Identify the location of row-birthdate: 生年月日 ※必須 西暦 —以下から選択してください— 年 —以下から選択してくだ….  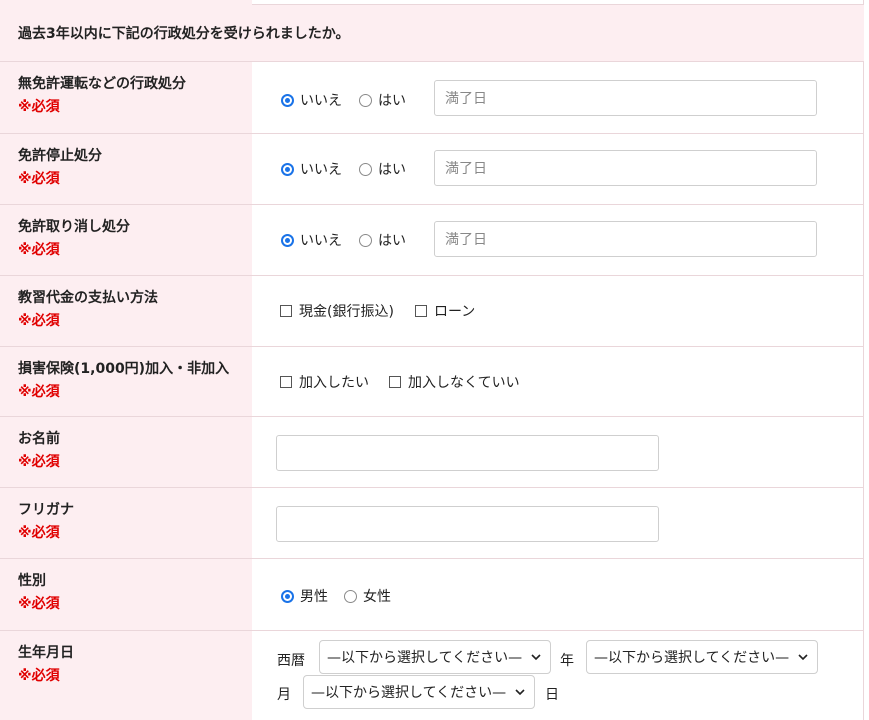
(432, 675).